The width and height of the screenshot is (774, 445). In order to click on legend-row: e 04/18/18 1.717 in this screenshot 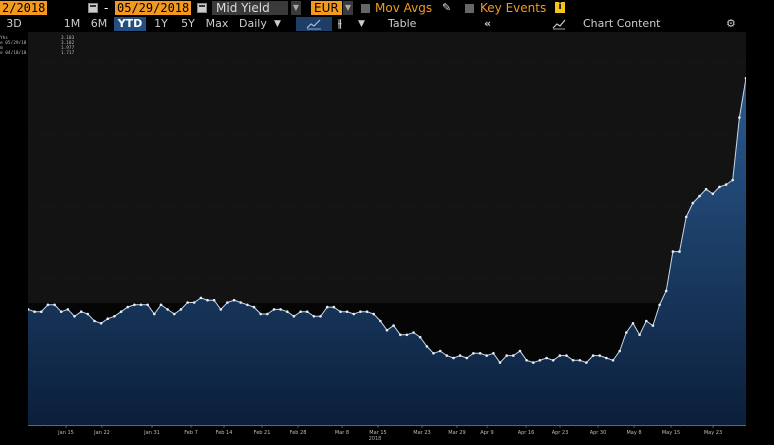, I will do `click(37, 53)`.